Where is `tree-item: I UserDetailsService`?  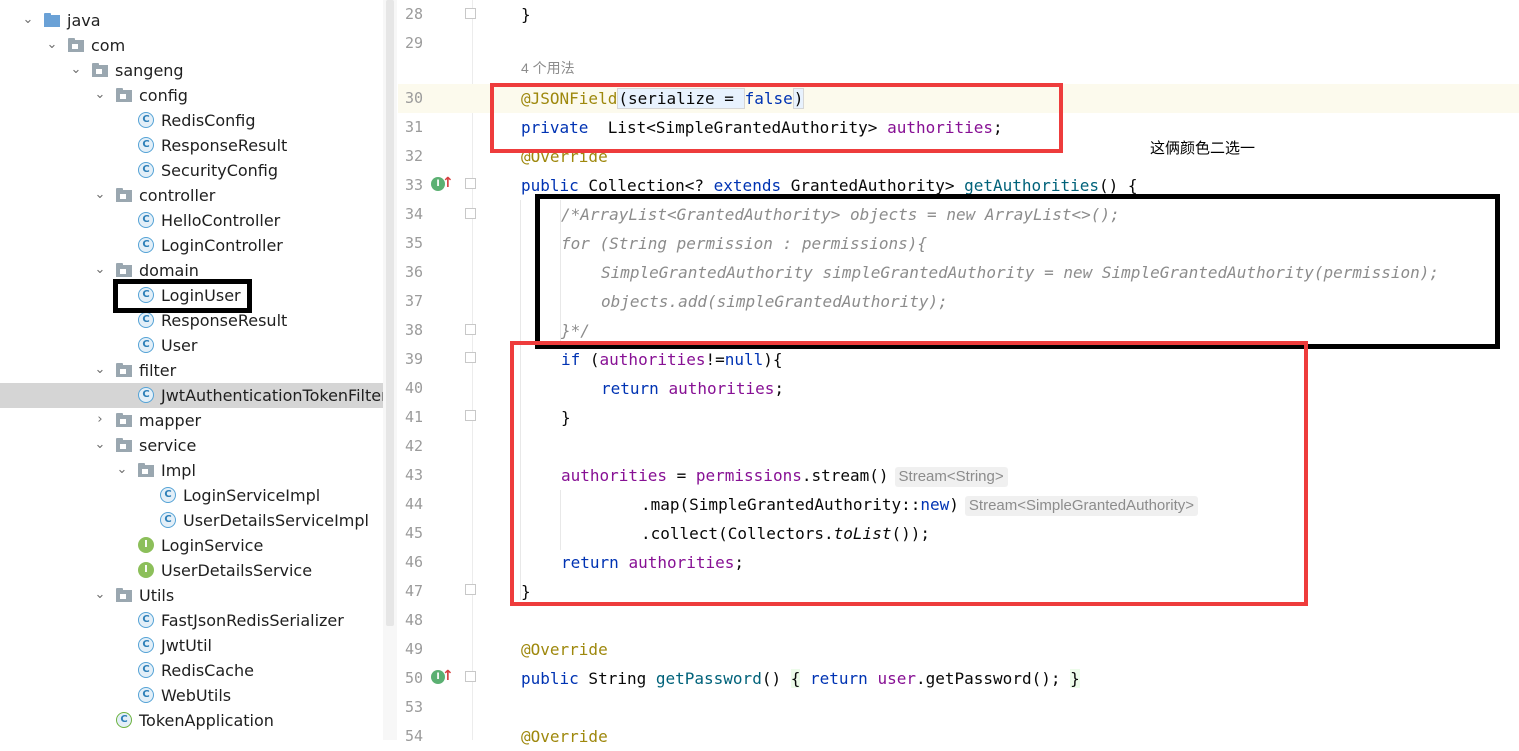
tree-item: I UserDetailsService is located at coordinates (191, 570).